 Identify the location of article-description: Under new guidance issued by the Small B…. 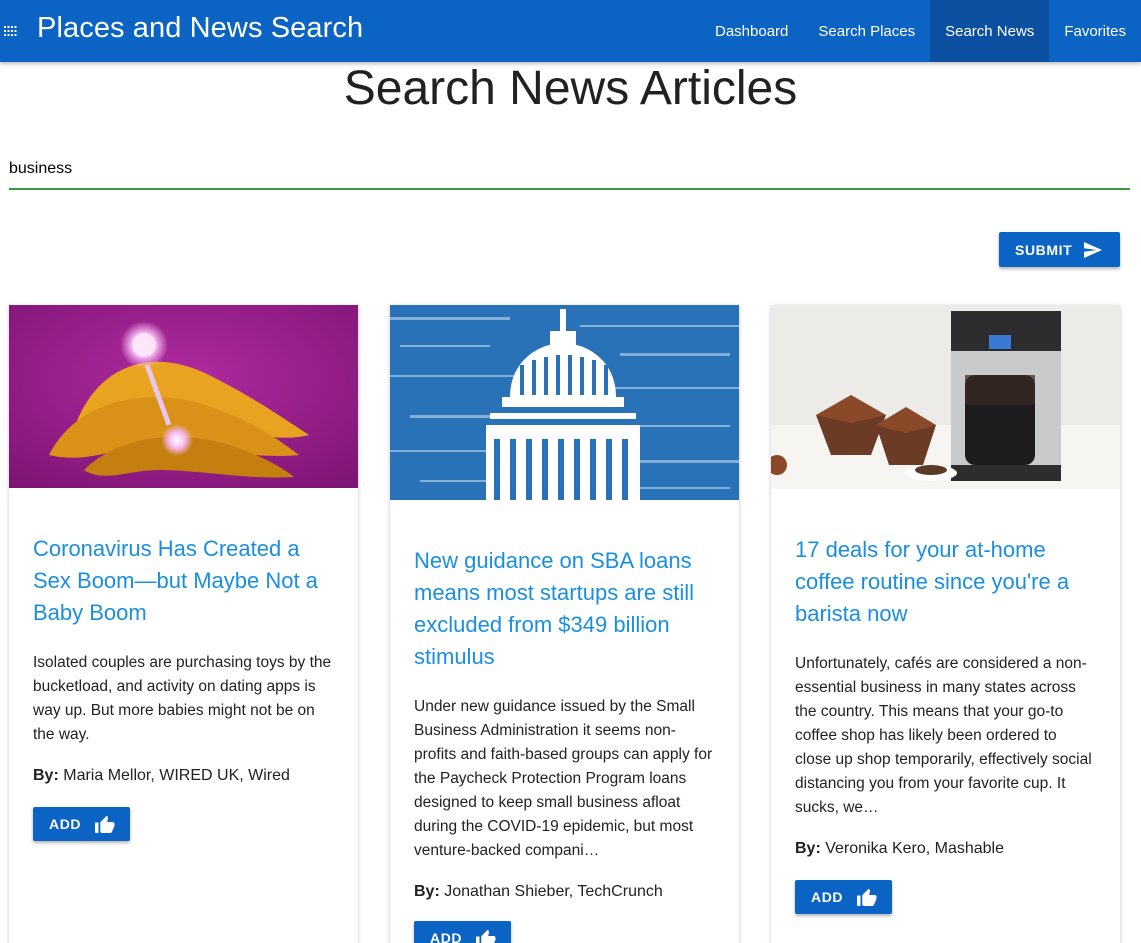
(563, 778).